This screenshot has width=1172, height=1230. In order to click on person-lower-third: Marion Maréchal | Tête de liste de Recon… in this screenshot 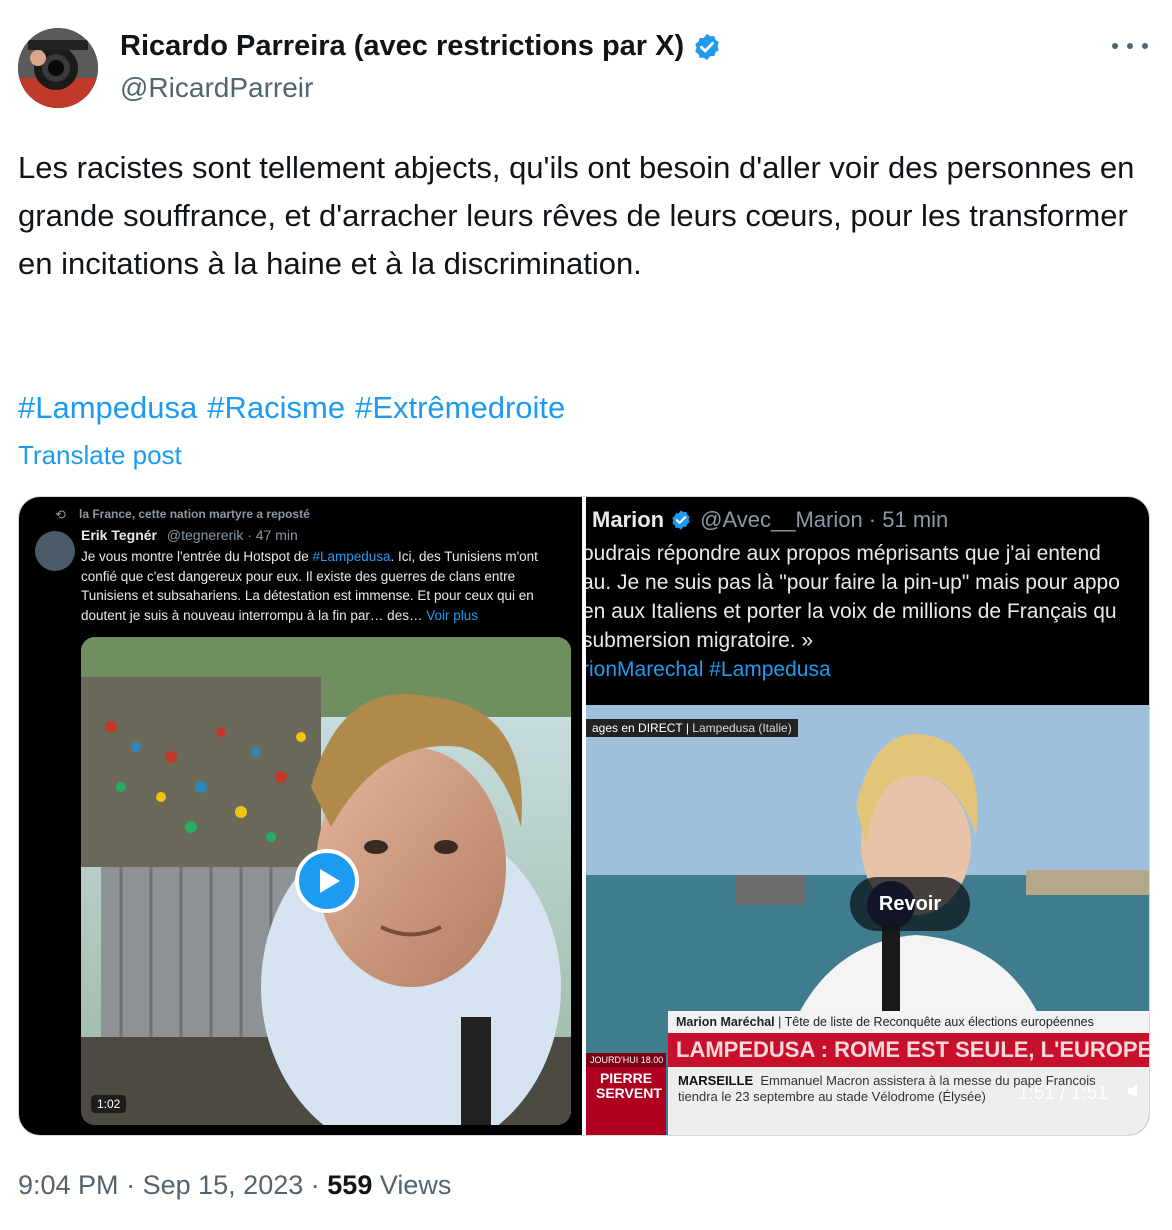, I will do `click(908, 1022)`.